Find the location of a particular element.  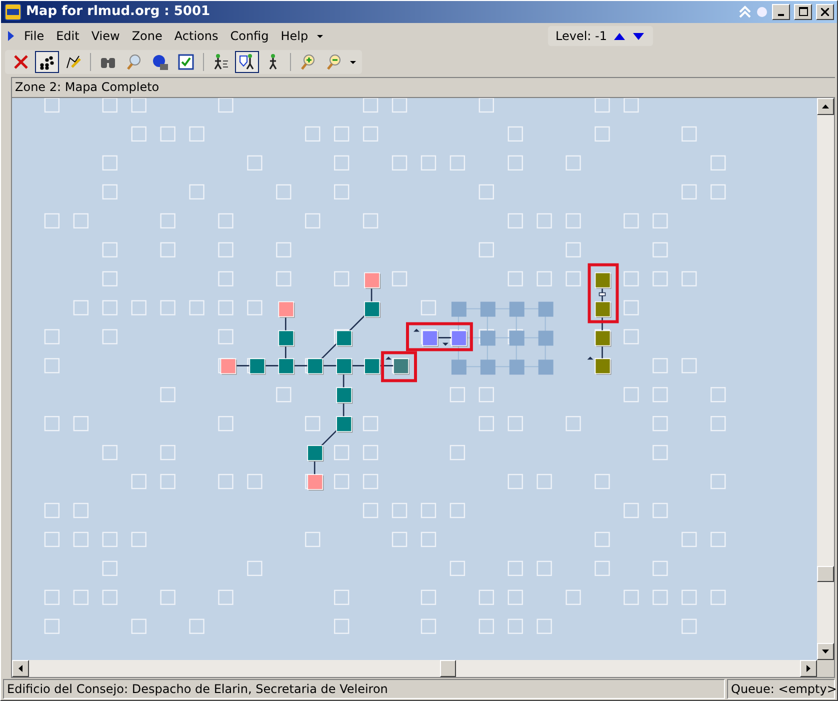

menu-item: Edit is located at coordinates (67, 36).